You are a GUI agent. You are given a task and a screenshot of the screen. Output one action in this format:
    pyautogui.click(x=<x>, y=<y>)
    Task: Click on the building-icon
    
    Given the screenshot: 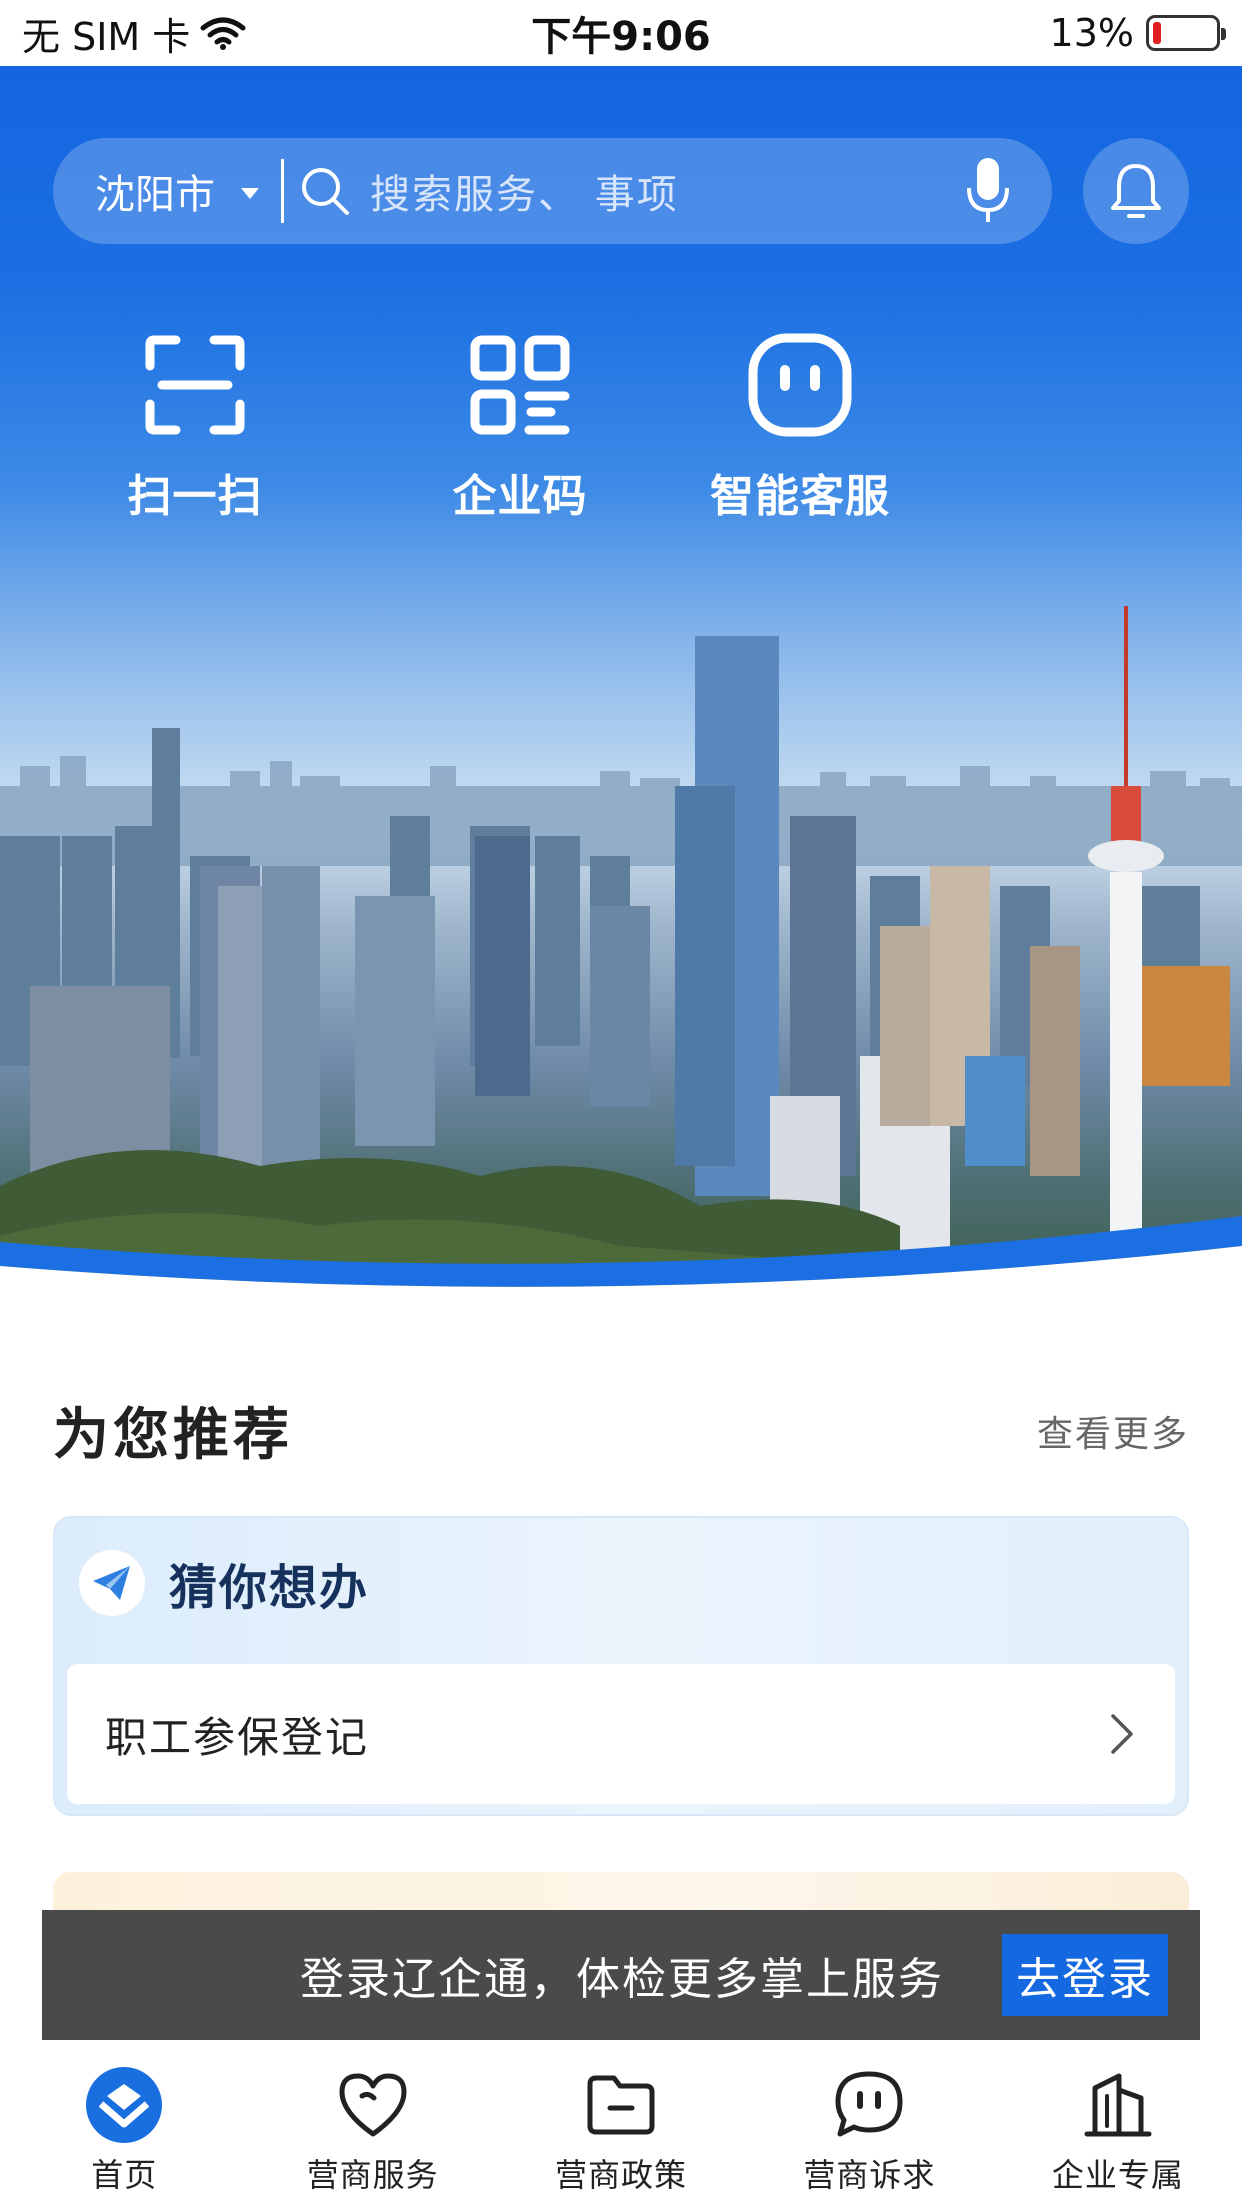 What is the action you would take?
    pyautogui.click(x=1118, y=2105)
    